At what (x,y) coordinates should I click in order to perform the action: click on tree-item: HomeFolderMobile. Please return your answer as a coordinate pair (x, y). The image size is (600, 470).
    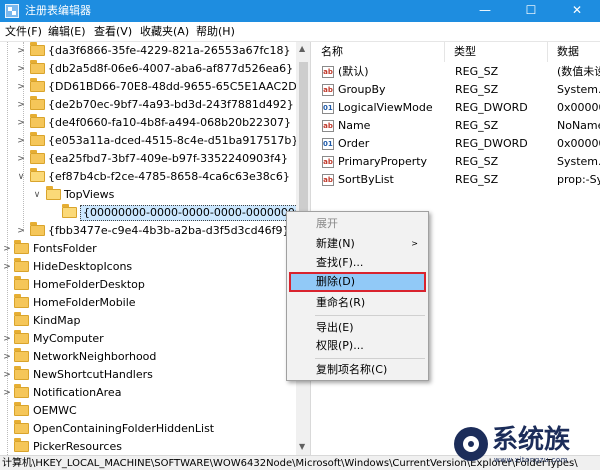
    Looking at the image, I should click on (148, 303).